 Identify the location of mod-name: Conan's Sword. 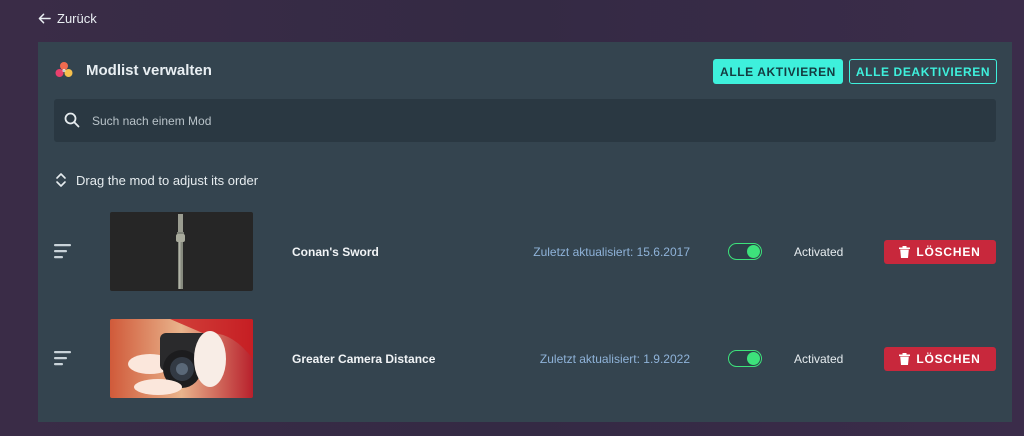
(335, 252).